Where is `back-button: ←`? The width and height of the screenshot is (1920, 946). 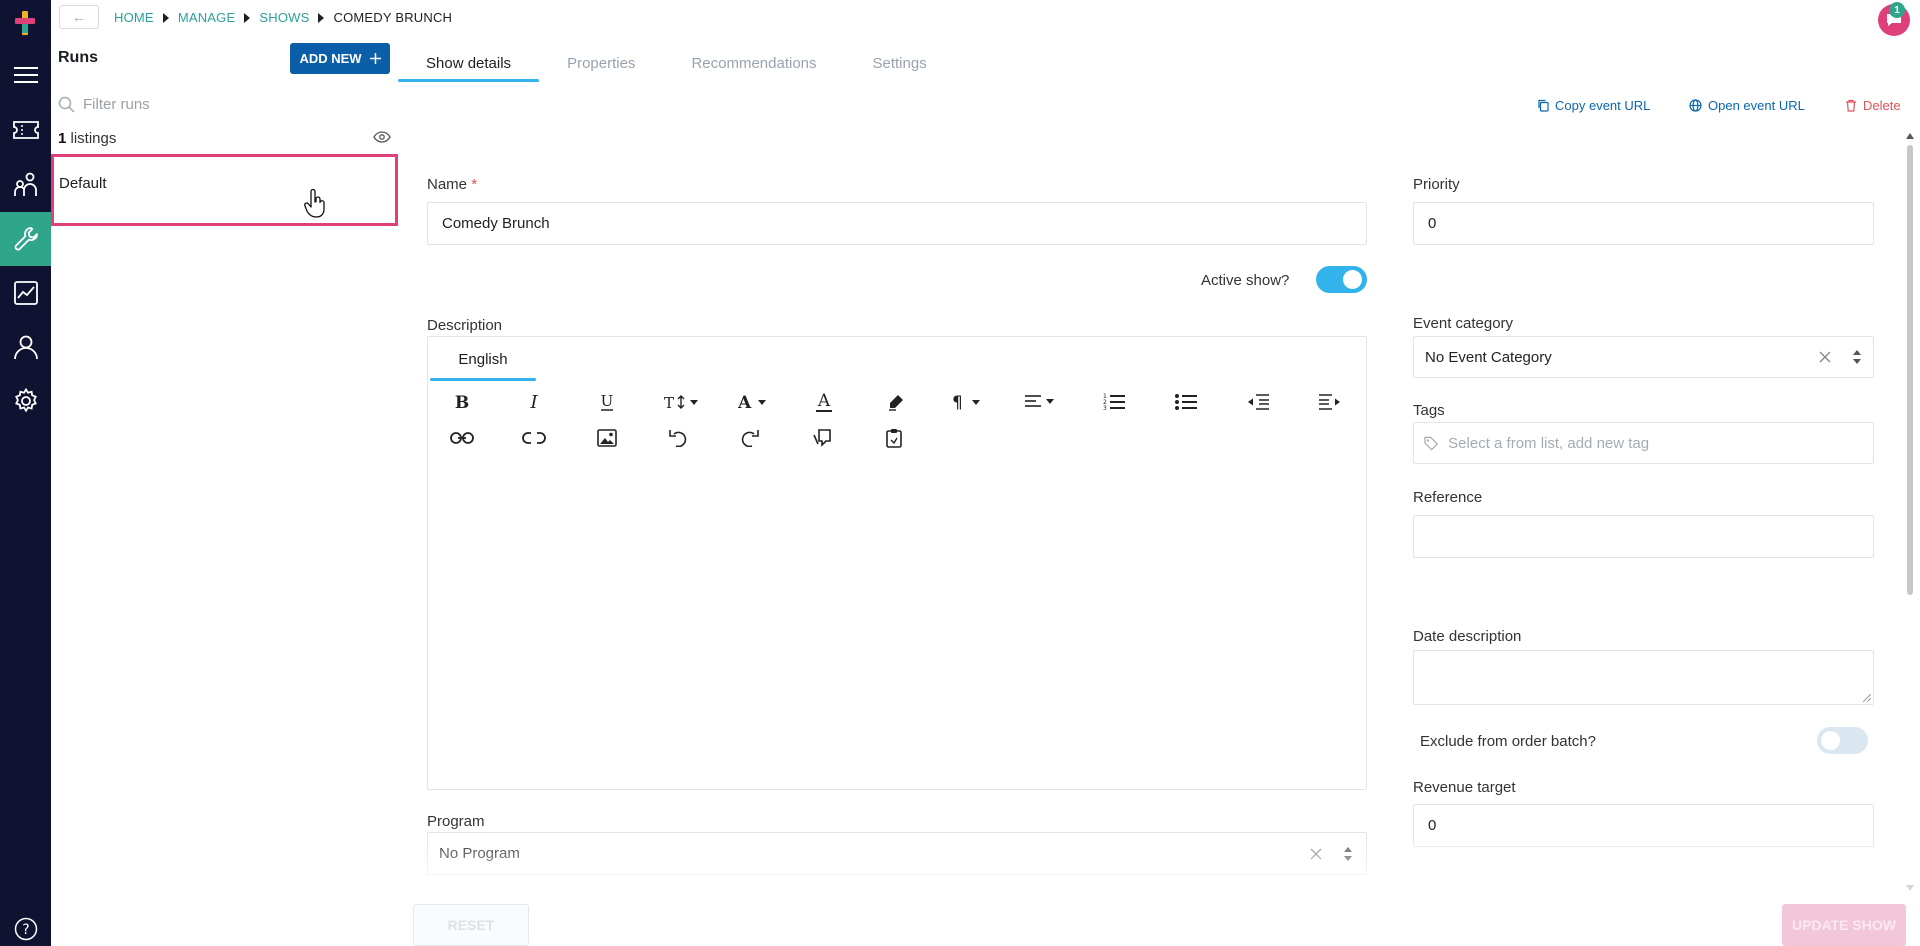 back-button: ← is located at coordinates (79, 17).